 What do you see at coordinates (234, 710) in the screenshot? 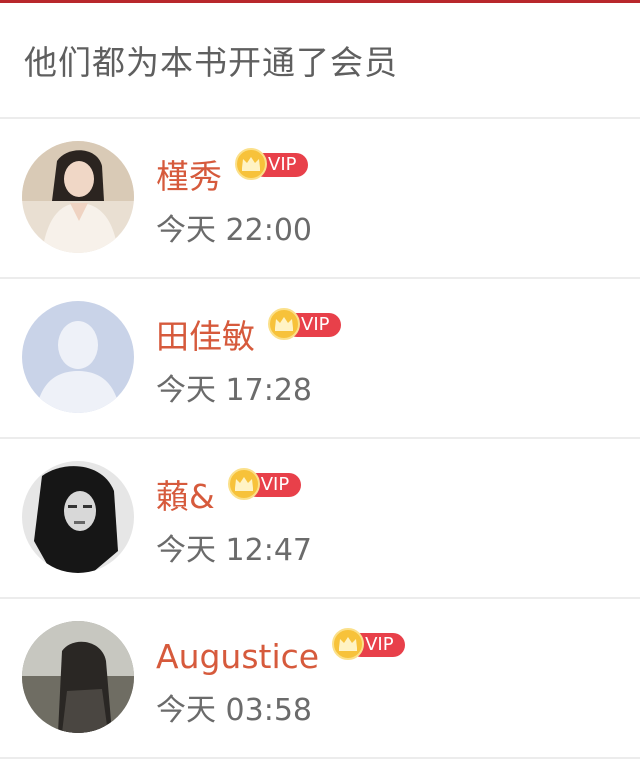
I see `member-time: 今天 03:58` at bounding box center [234, 710].